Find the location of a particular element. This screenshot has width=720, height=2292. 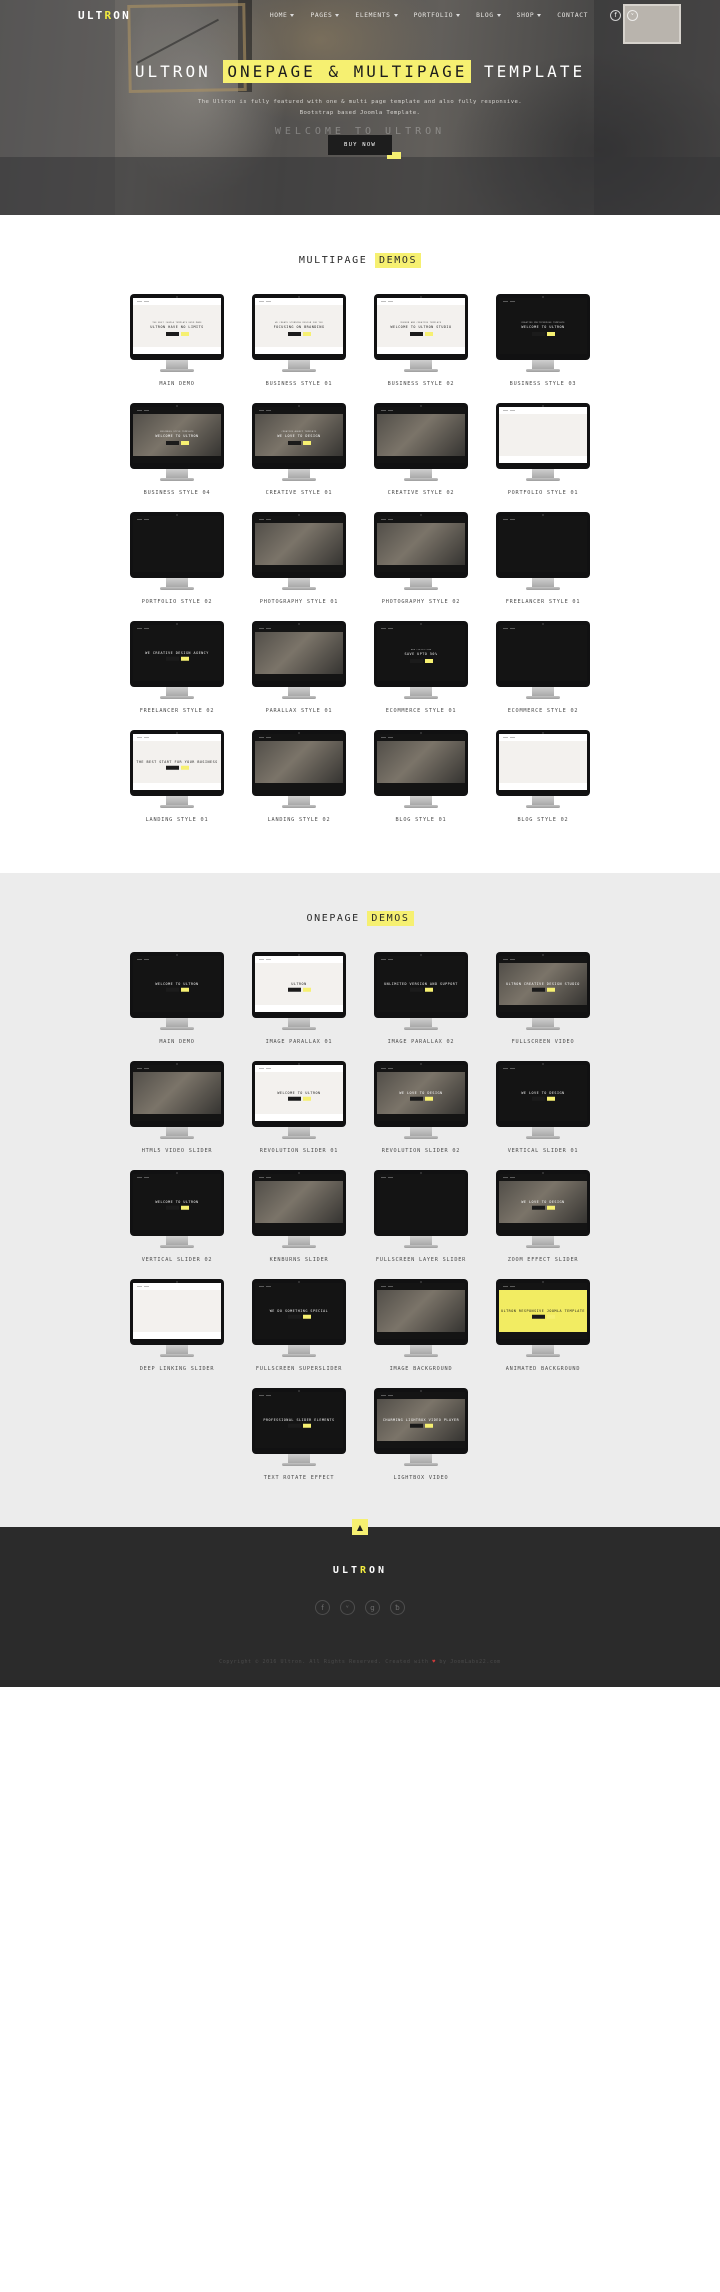

demo-screenshot: WELCOME TO ULTRON is located at coordinates (177, 984).